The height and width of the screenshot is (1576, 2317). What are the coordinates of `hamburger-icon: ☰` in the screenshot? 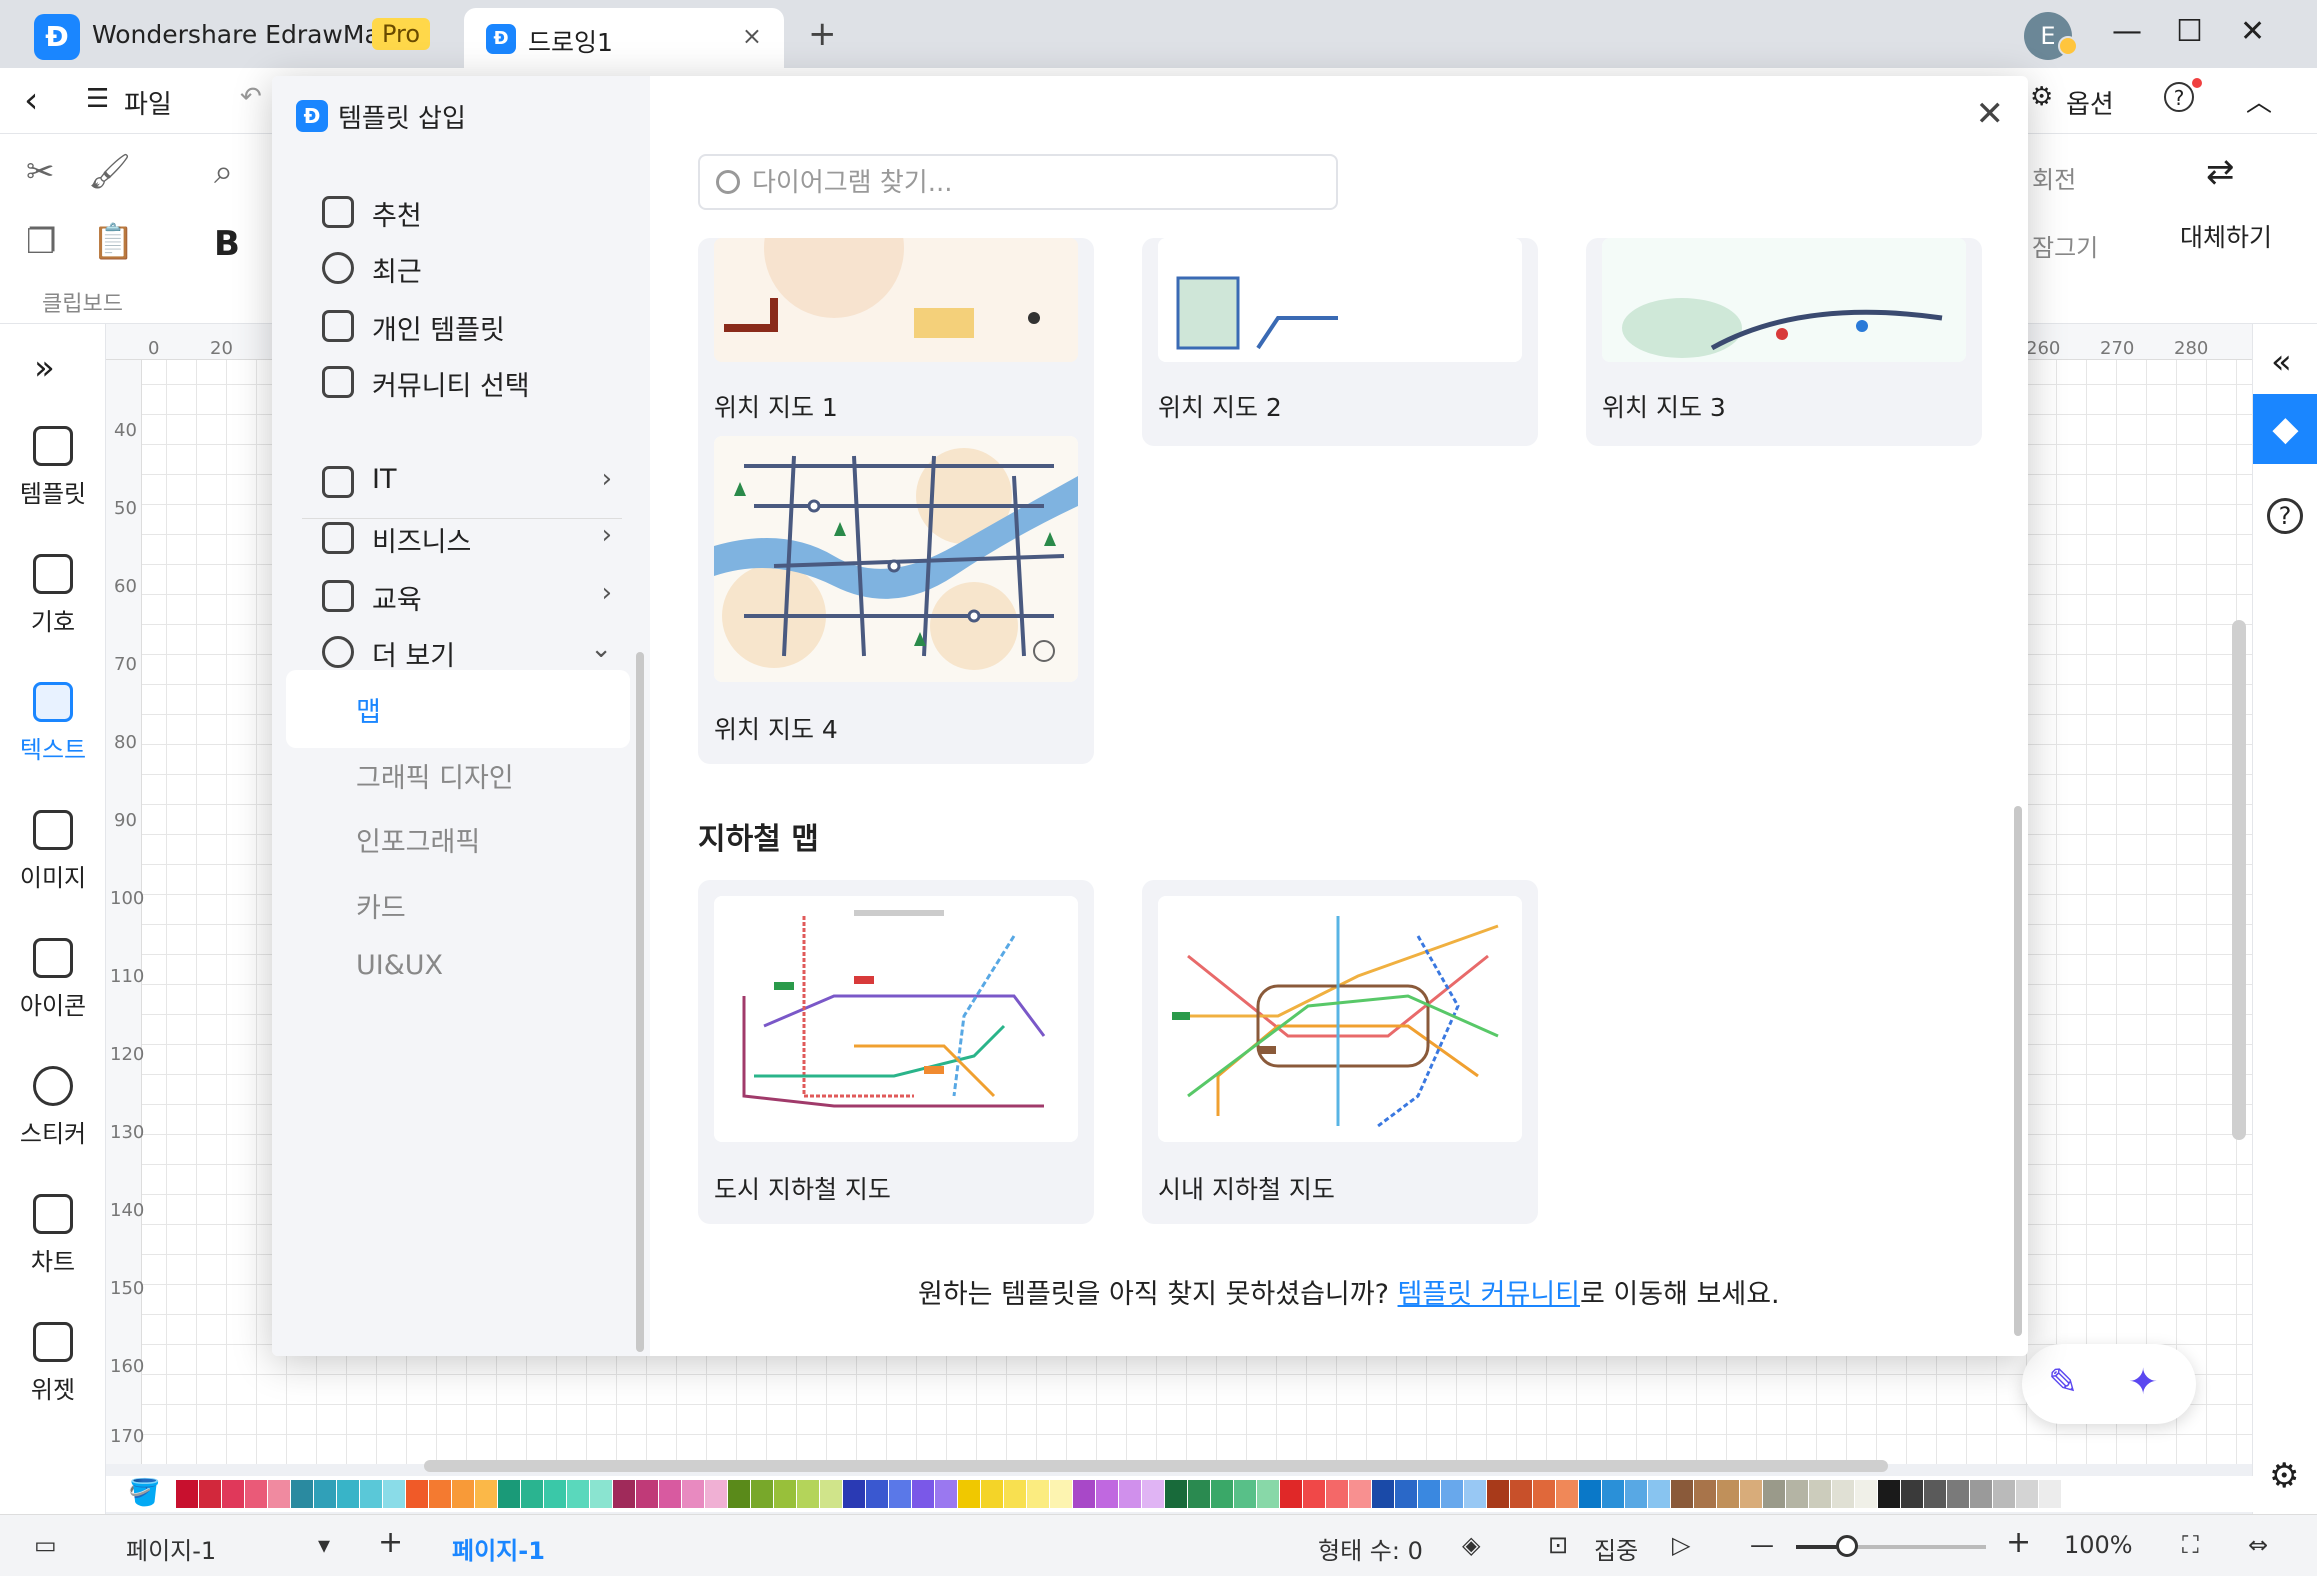 It's located at (97, 99).